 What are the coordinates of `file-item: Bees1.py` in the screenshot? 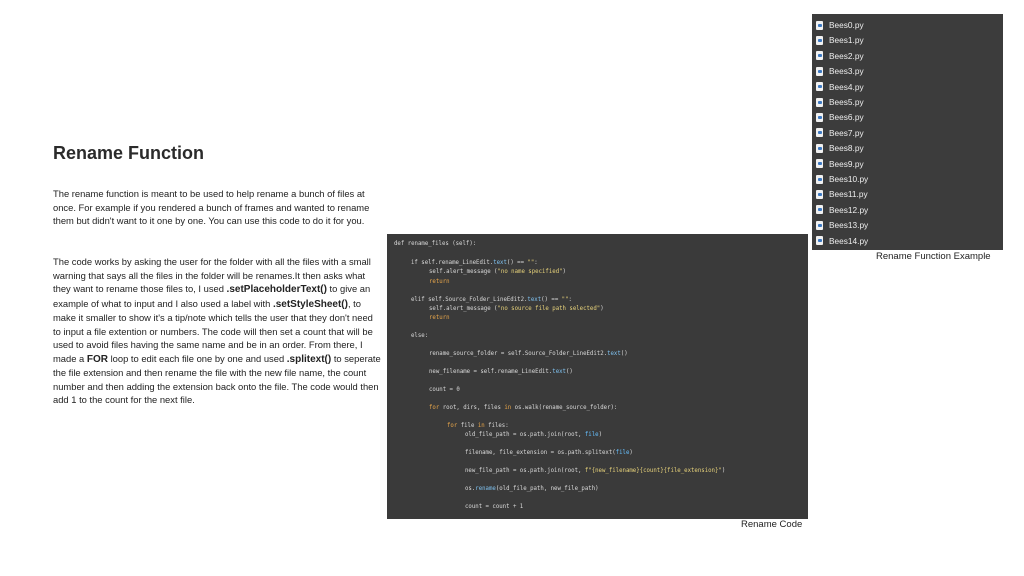 It's located at (840, 40).